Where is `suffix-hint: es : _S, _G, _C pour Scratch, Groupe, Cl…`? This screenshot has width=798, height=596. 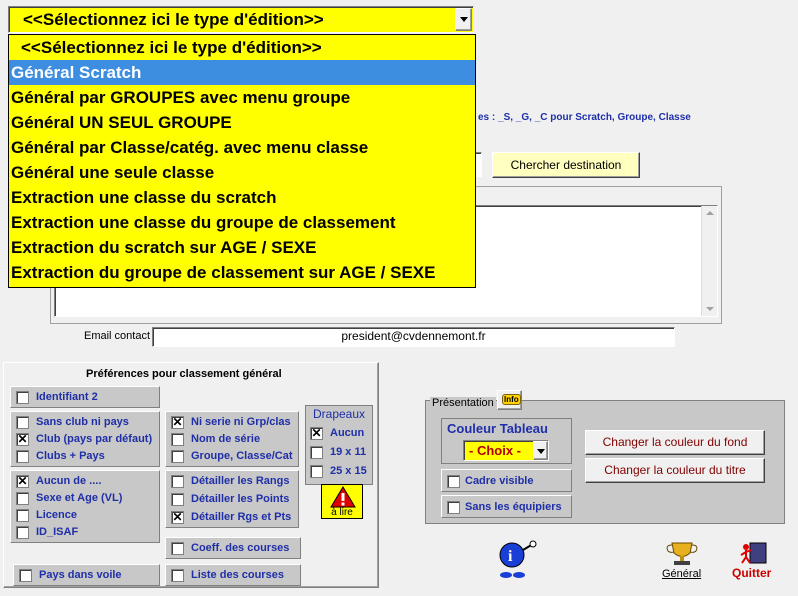 suffix-hint: es : _S, _G, _C pour Scratch, Groupe, Cl… is located at coordinates (584, 117).